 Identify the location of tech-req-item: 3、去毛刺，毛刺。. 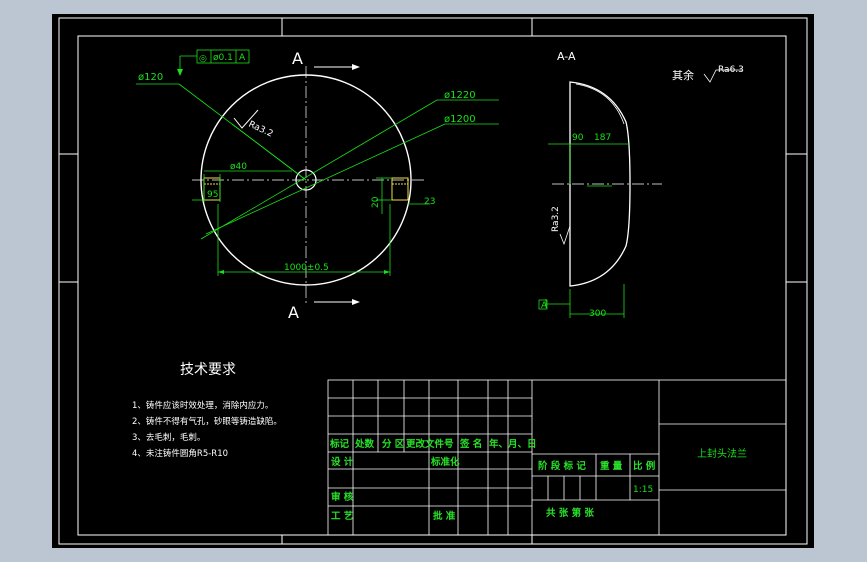
(168, 437).